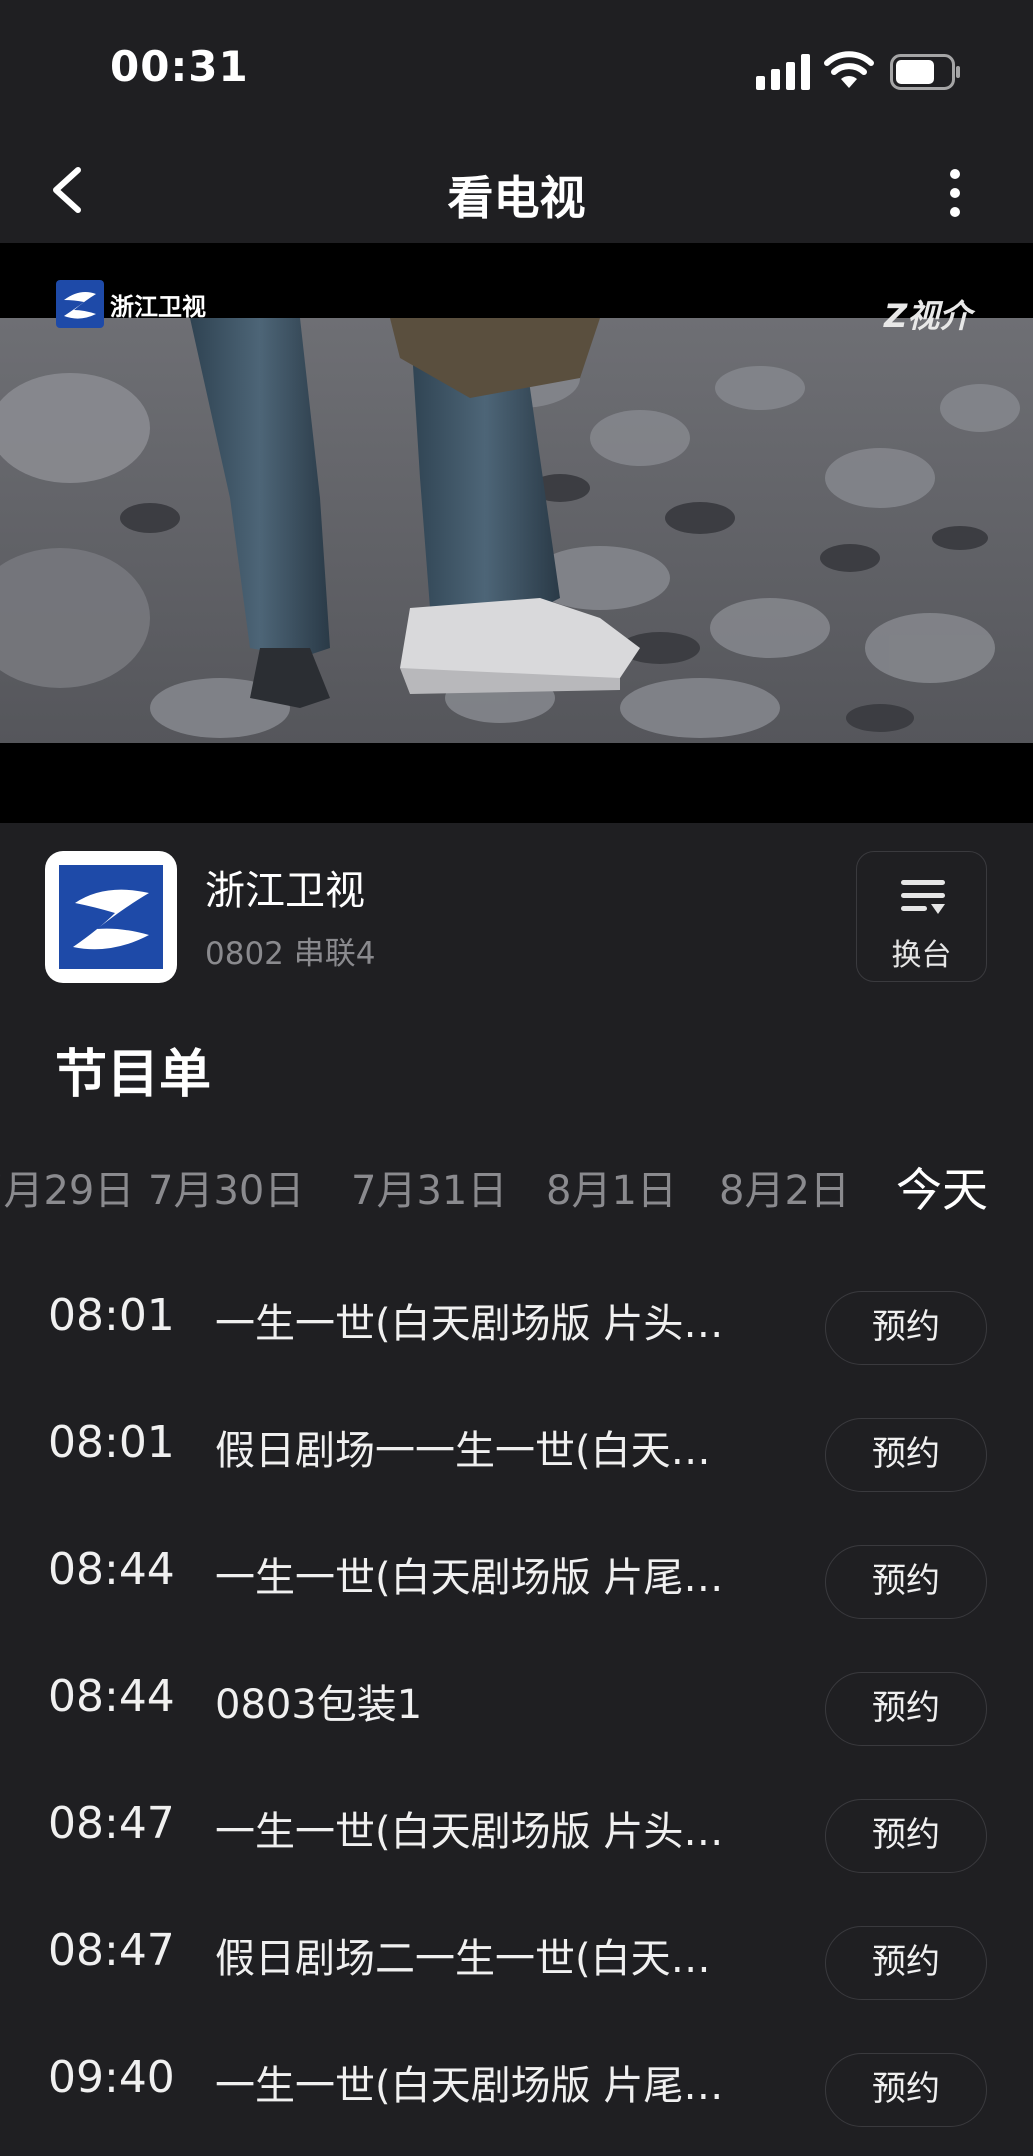 The image size is (1033, 2156). Describe the element at coordinates (784, 1187) in the screenshot. I see `date-tab: 8月2日` at that location.